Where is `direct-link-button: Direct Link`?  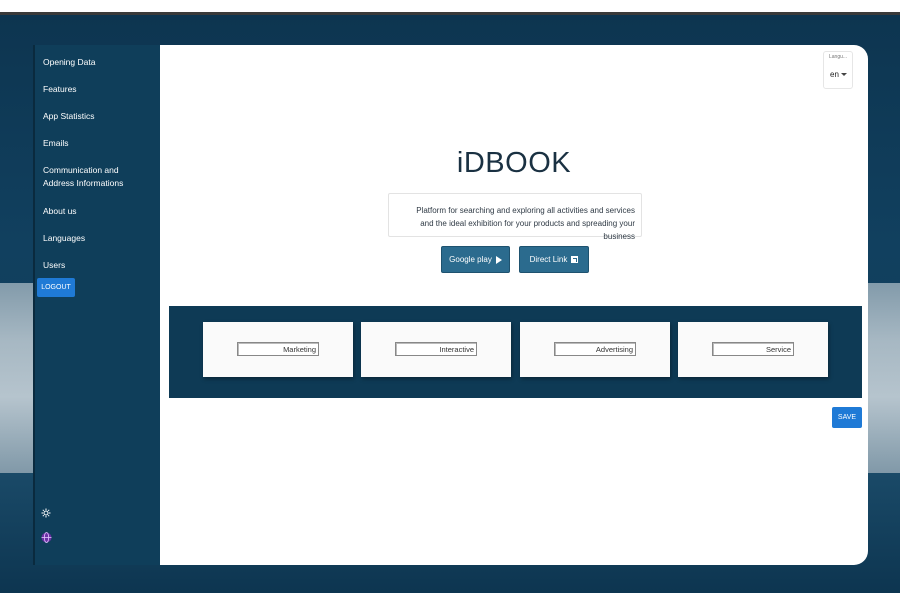 direct-link-button: Direct Link is located at coordinates (554, 259).